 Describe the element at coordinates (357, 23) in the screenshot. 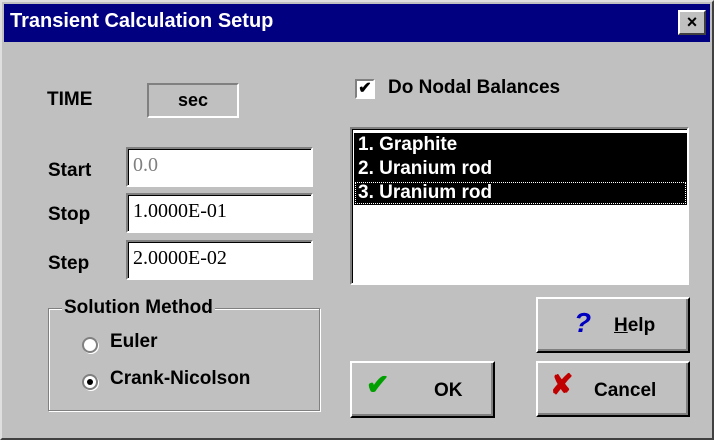

I see `title-bar: Transient Calculation Setup ×` at that location.